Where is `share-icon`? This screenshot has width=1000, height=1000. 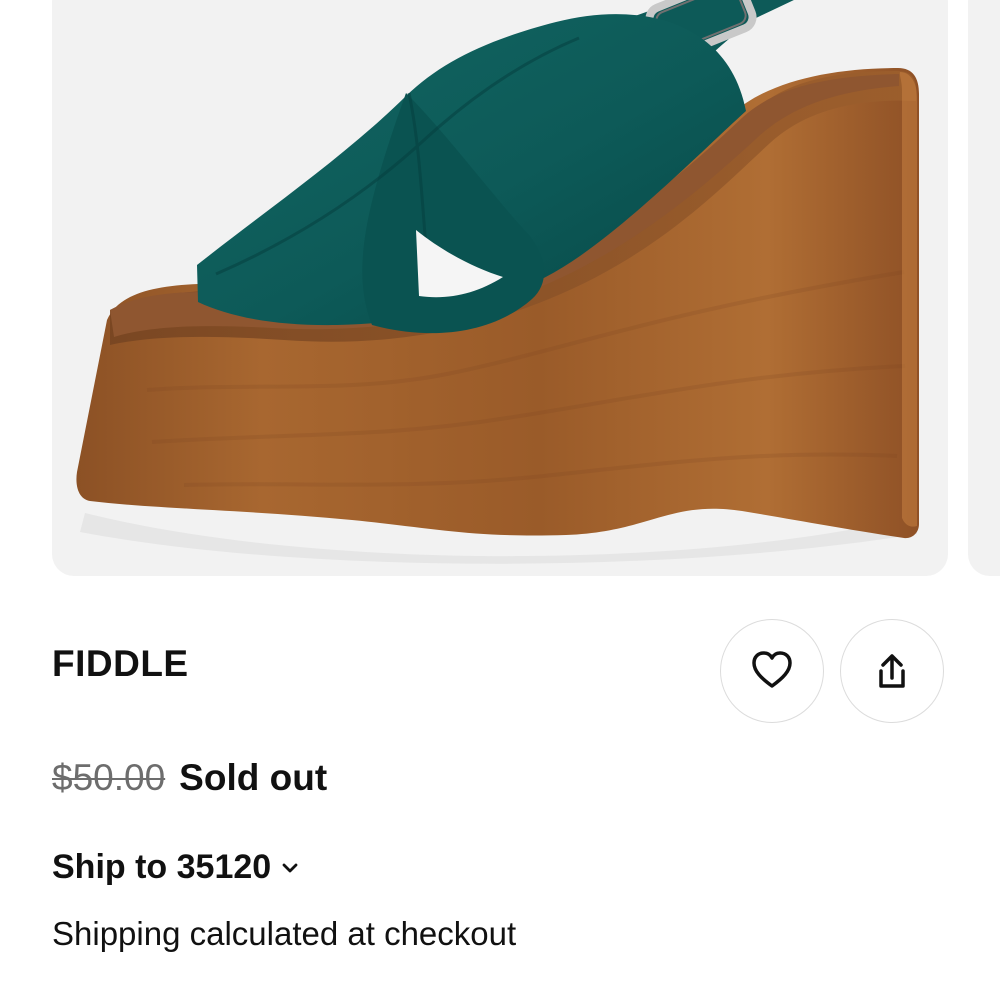
share-icon is located at coordinates (892, 671).